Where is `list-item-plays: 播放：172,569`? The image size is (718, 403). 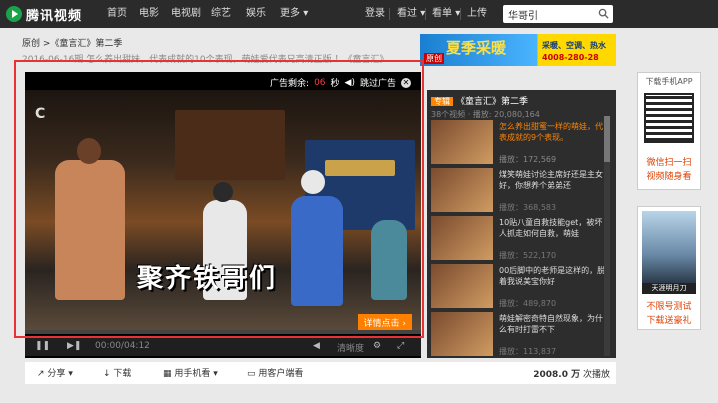 list-item-plays: 播放：172,569 is located at coordinates (527, 159).